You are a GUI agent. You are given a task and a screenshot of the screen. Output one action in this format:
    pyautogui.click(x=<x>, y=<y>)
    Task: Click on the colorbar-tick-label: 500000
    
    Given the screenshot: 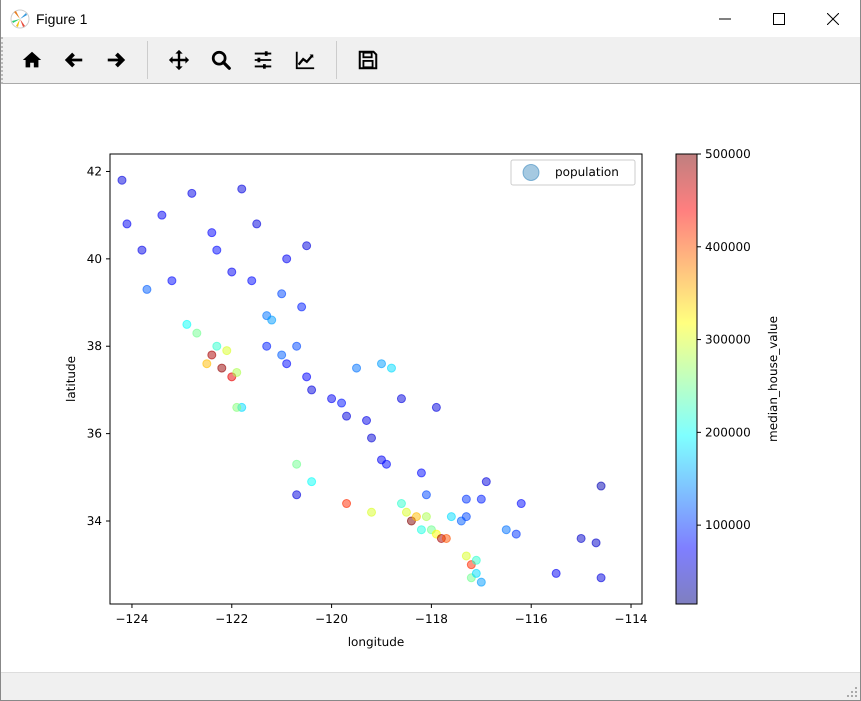 What is the action you would take?
    pyautogui.click(x=728, y=154)
    